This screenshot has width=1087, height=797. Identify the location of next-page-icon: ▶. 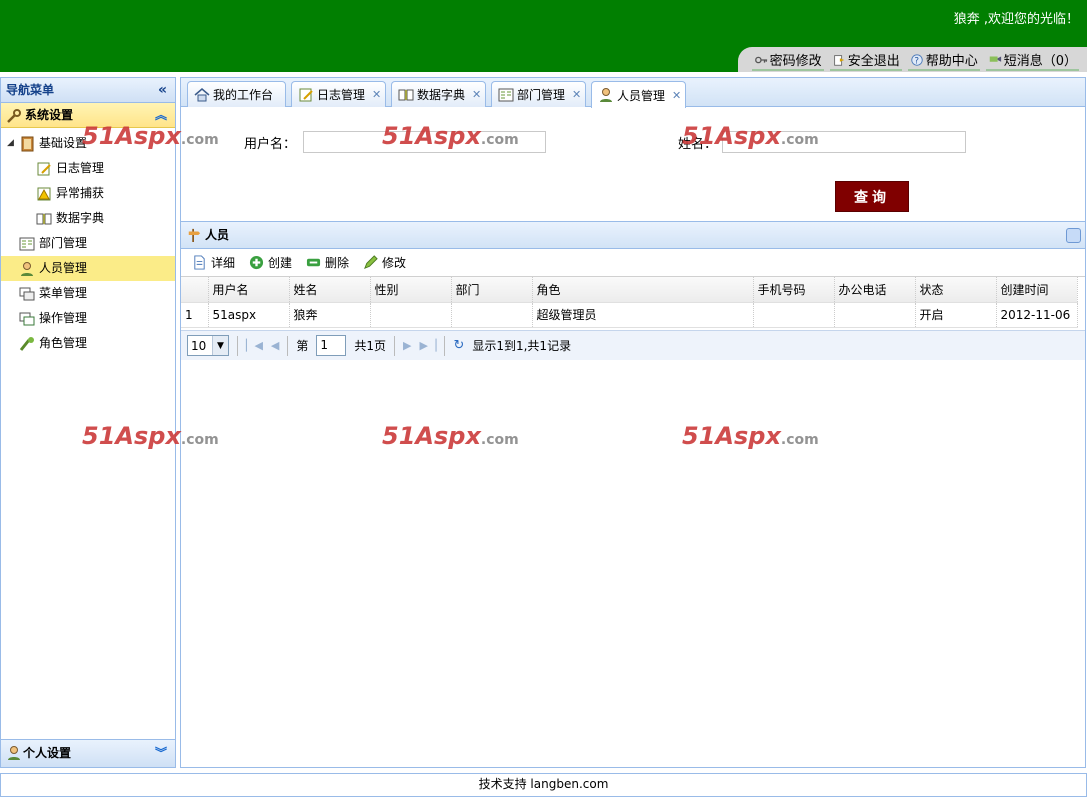
(407, 345).